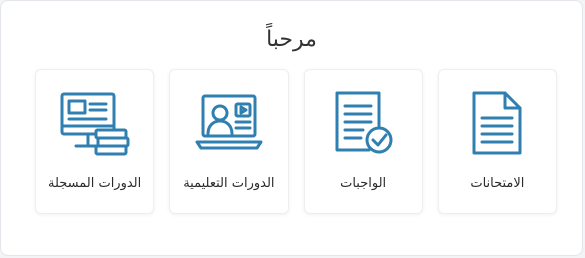 The image size is (585, 258). I want to click on exams-card: الامتحانات, so click(497, 141).